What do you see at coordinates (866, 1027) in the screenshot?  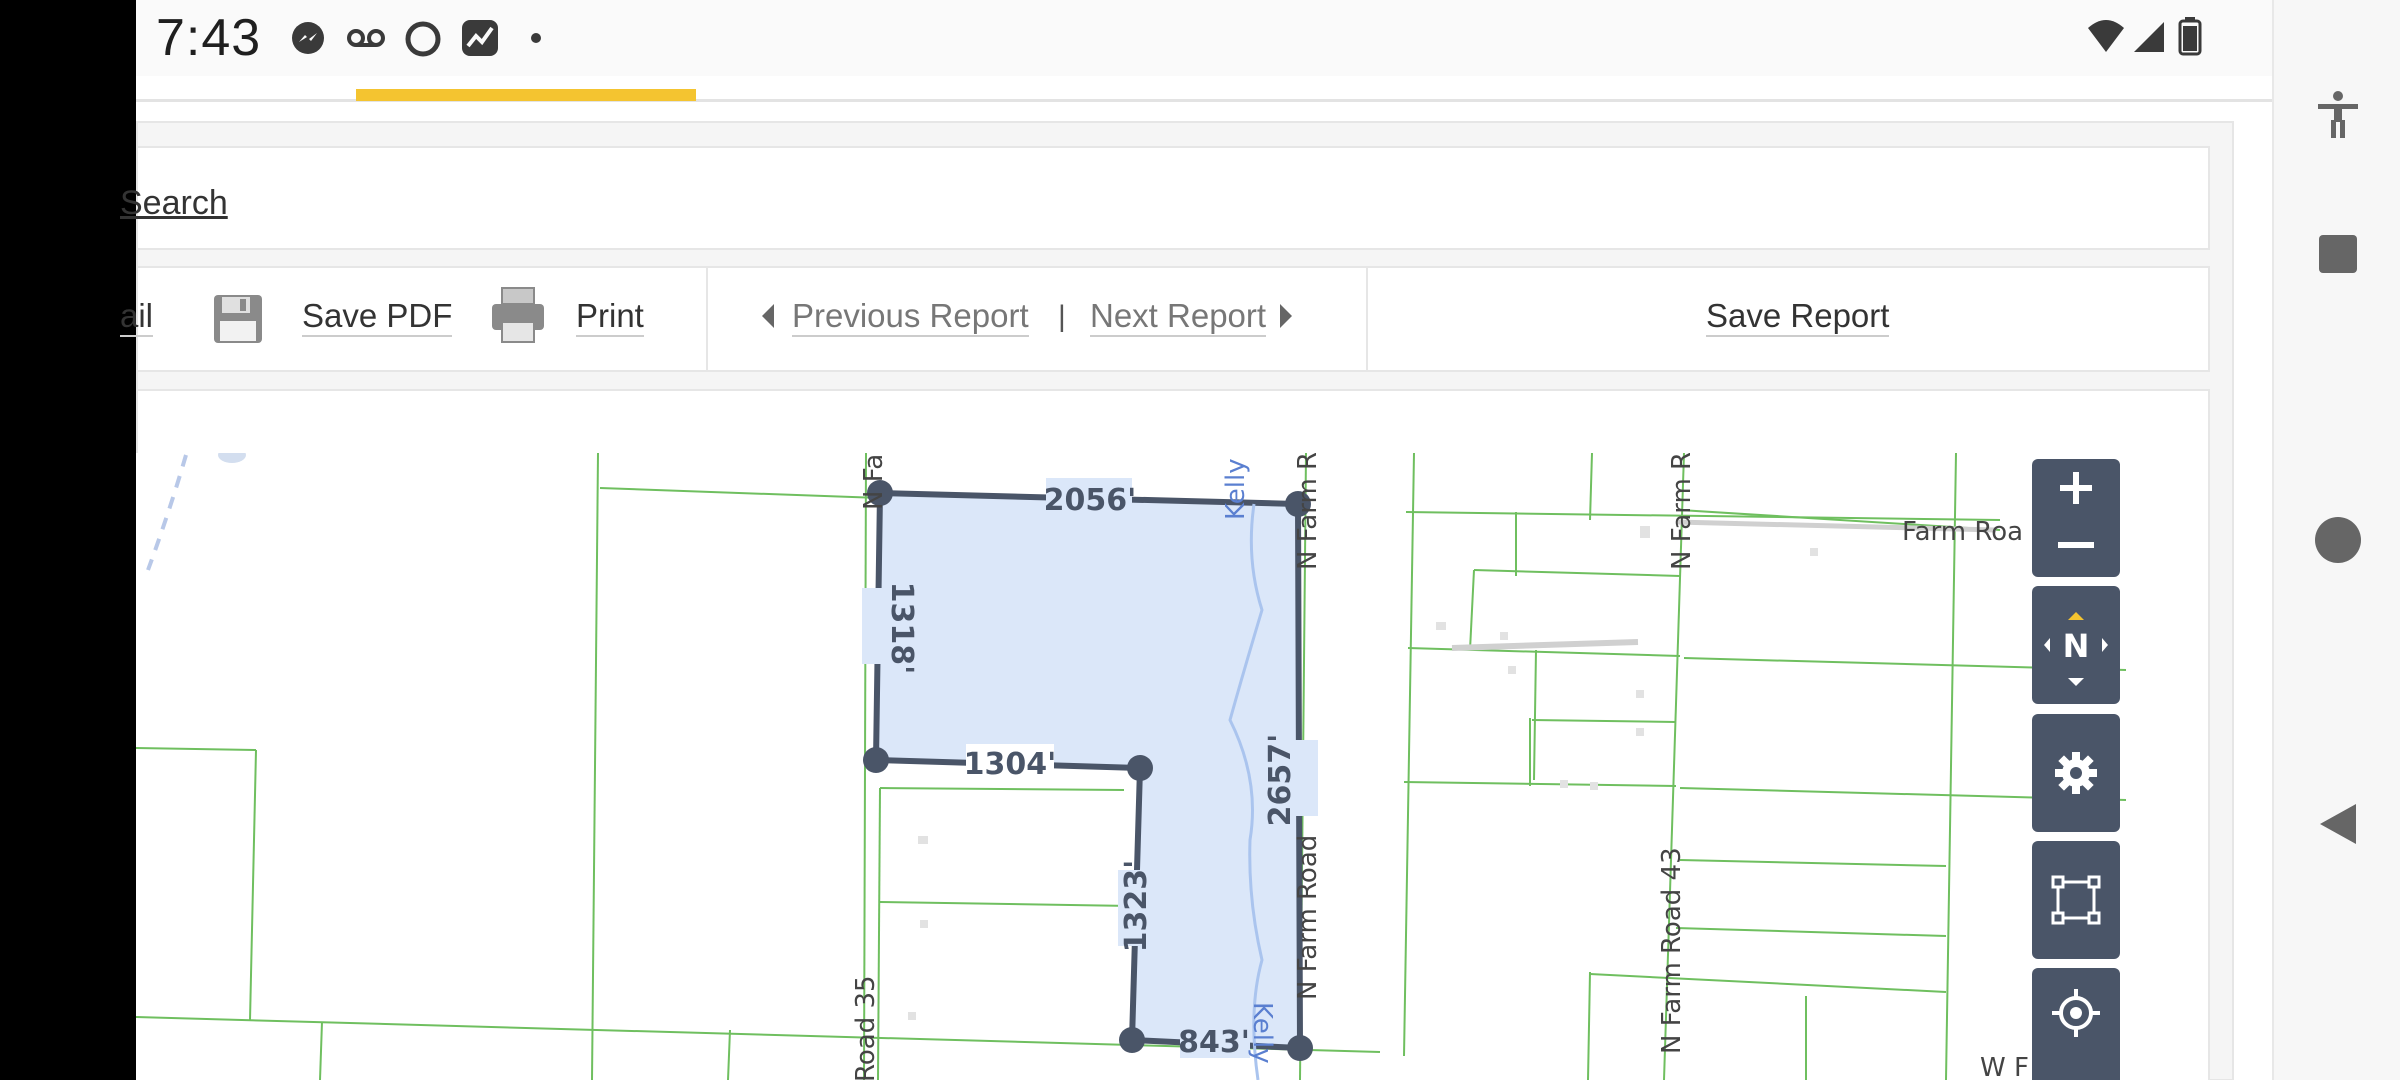 I see `road-label: Road 35` at bounding box center [866, 1027].